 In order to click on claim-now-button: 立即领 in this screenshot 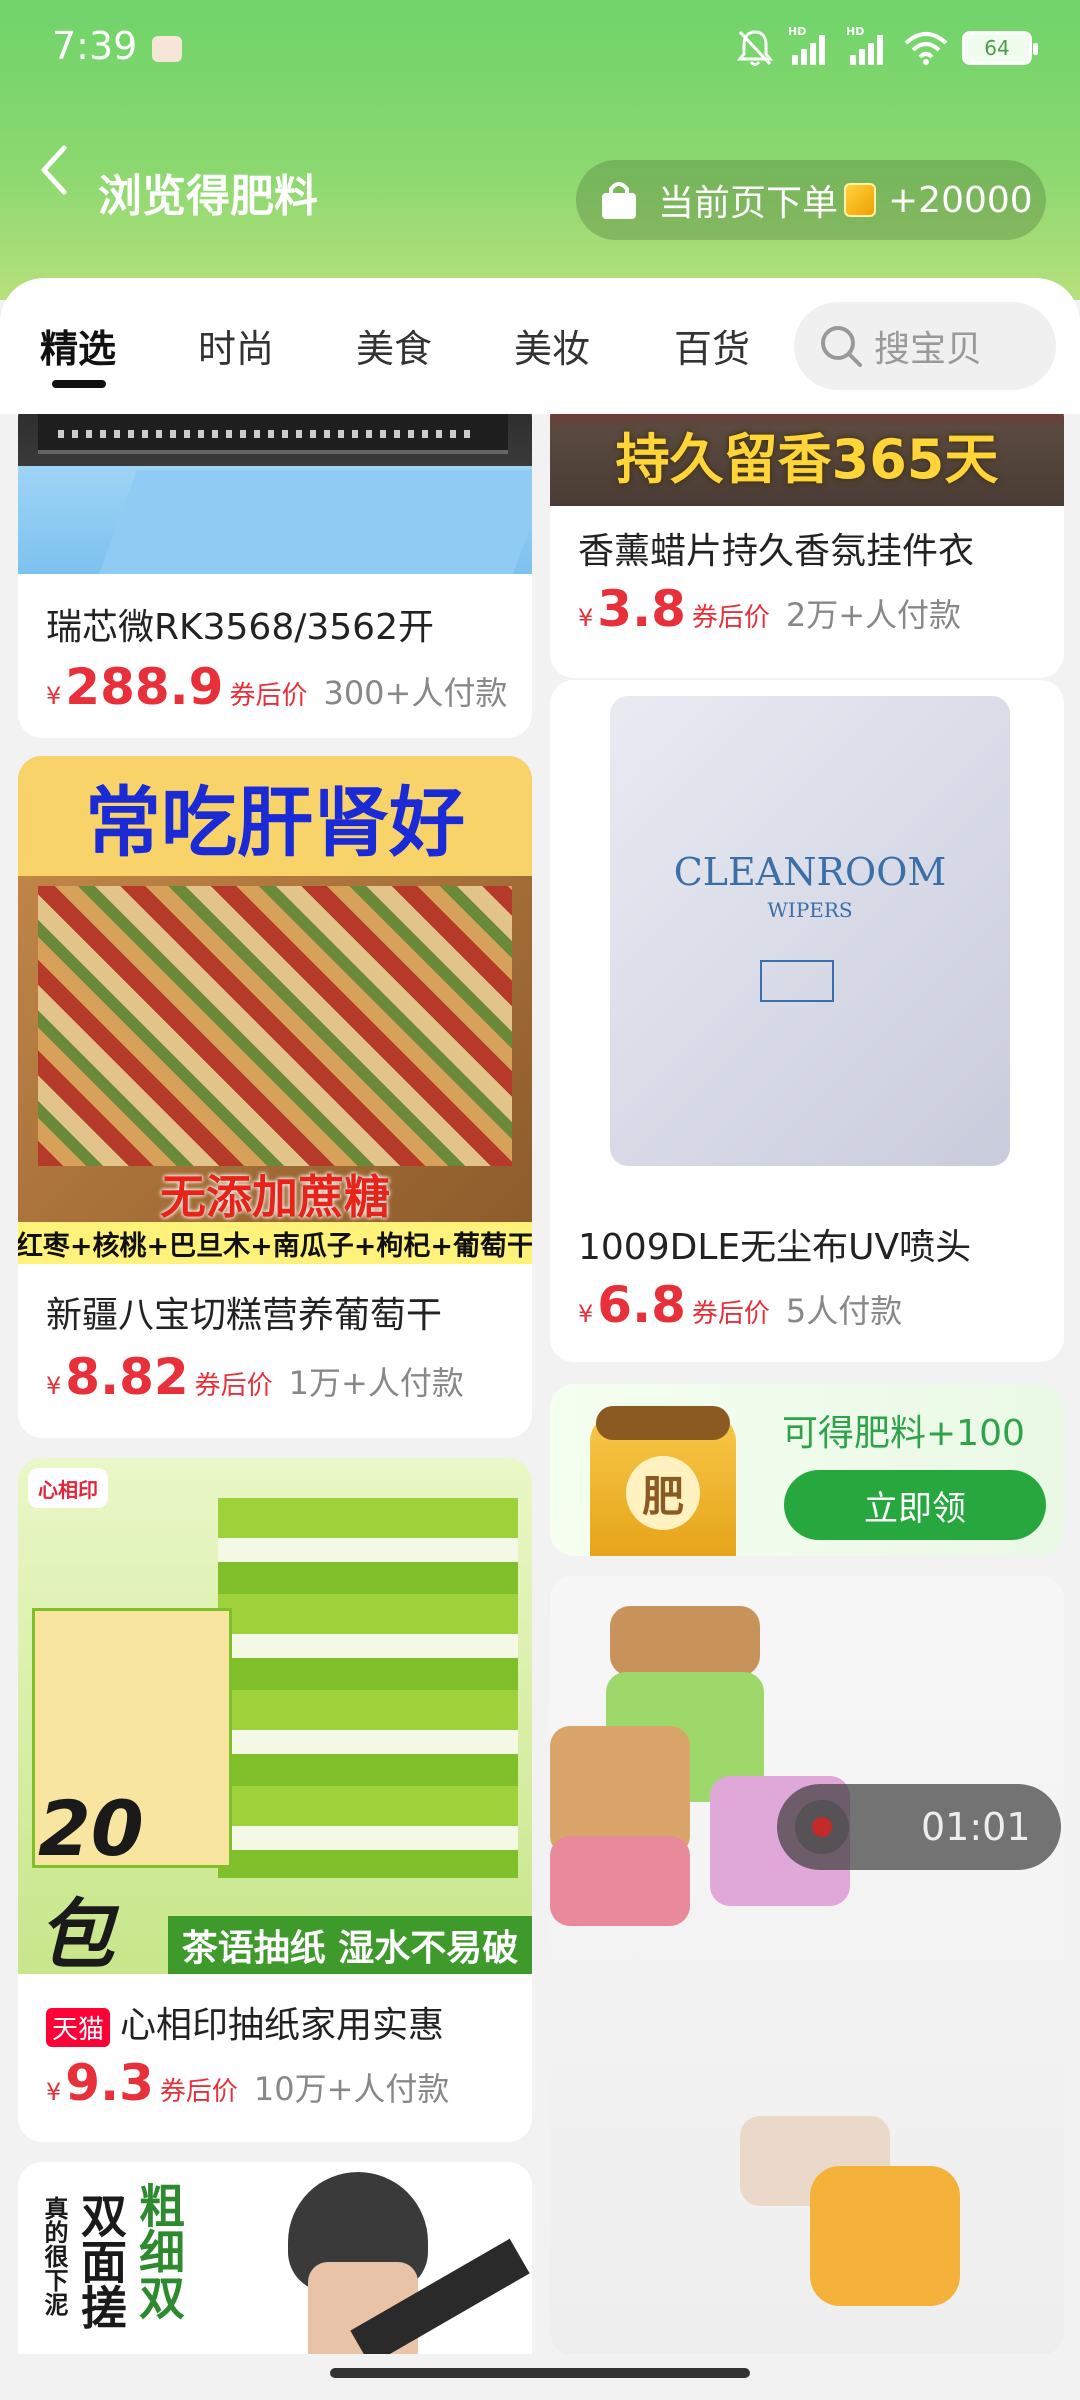, I will do `click(915, 1505)`.